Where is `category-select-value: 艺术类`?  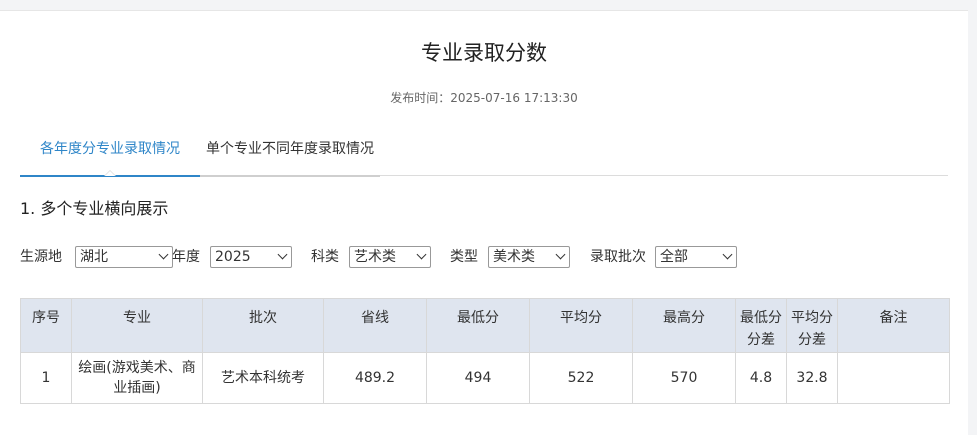 category-select-value: 艺术类 is located at coordinates (375, 257).